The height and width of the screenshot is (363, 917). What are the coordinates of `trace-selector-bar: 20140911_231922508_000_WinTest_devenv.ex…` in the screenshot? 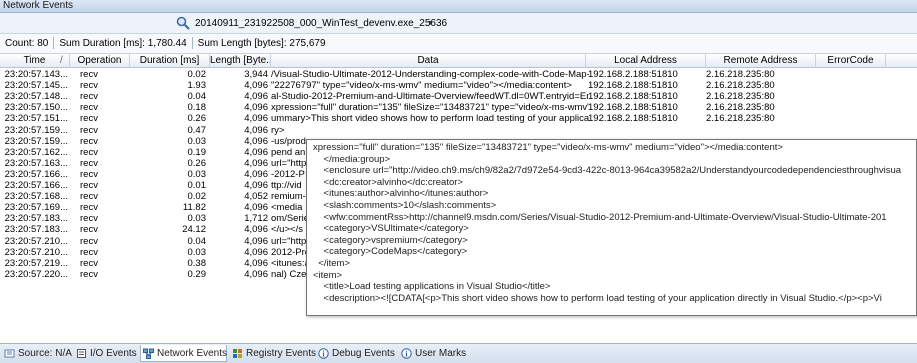 It's located at (458, 23).